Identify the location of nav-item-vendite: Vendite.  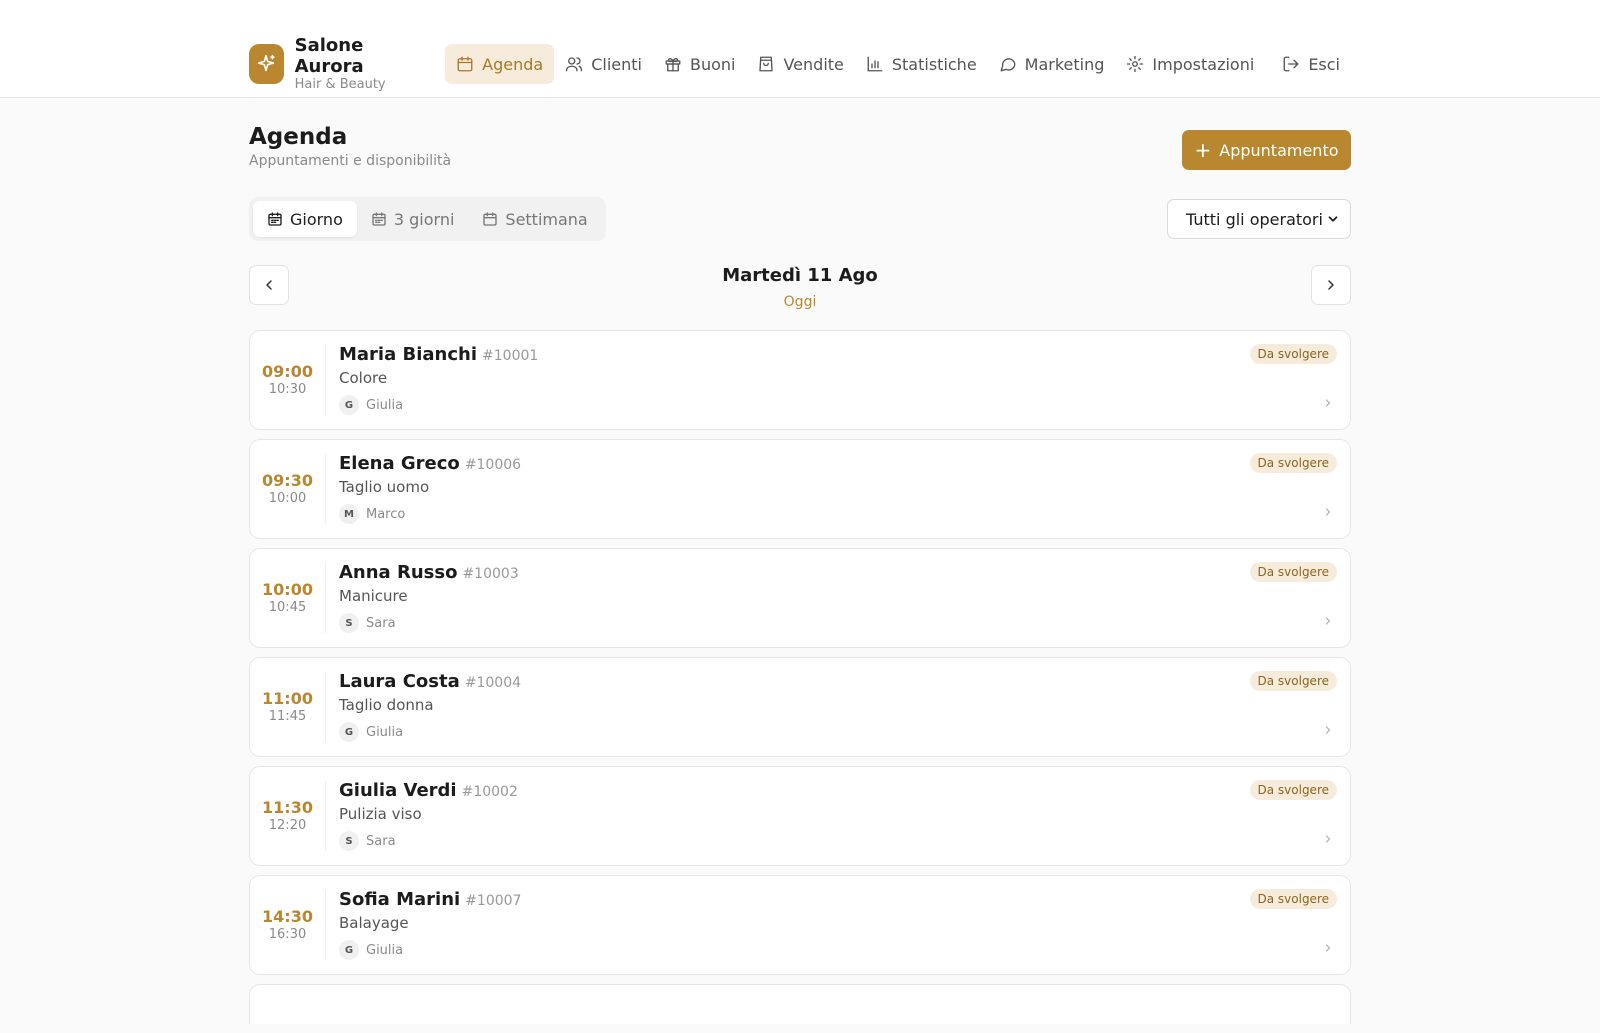
(800, 64).